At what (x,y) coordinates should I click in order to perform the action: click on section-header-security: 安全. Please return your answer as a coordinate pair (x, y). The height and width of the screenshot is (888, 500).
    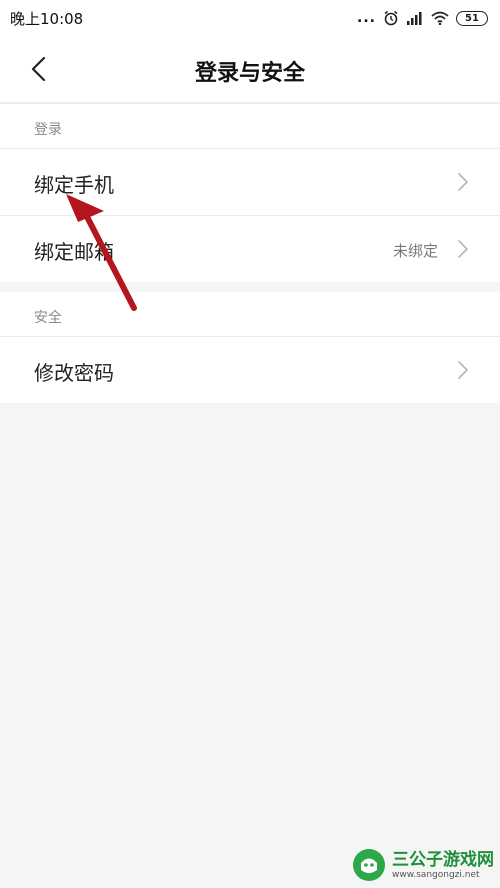
    Looking at the image, I should click on (250, 314).